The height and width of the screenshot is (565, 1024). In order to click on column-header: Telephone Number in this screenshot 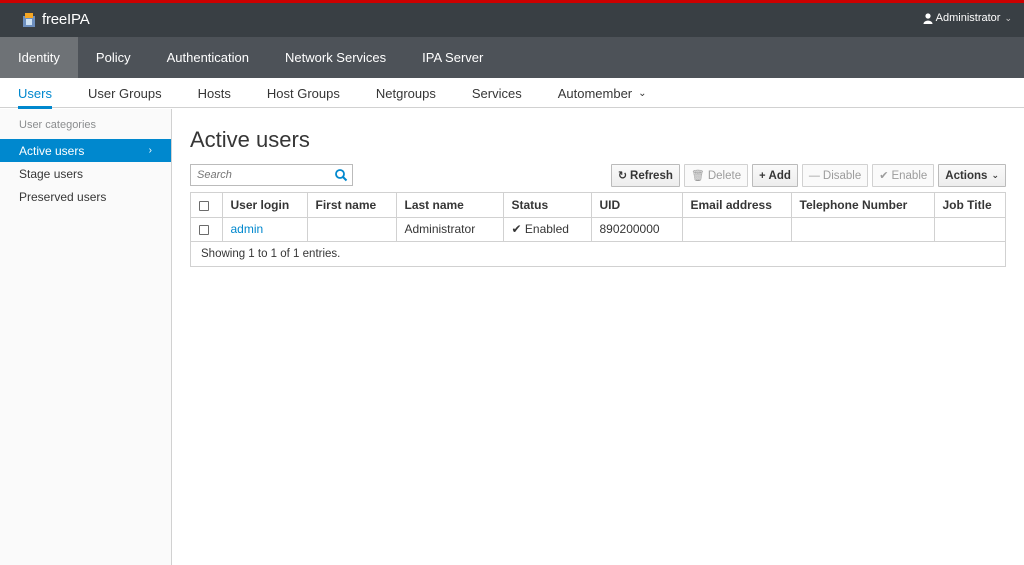, I will do `click(863, 205)`.